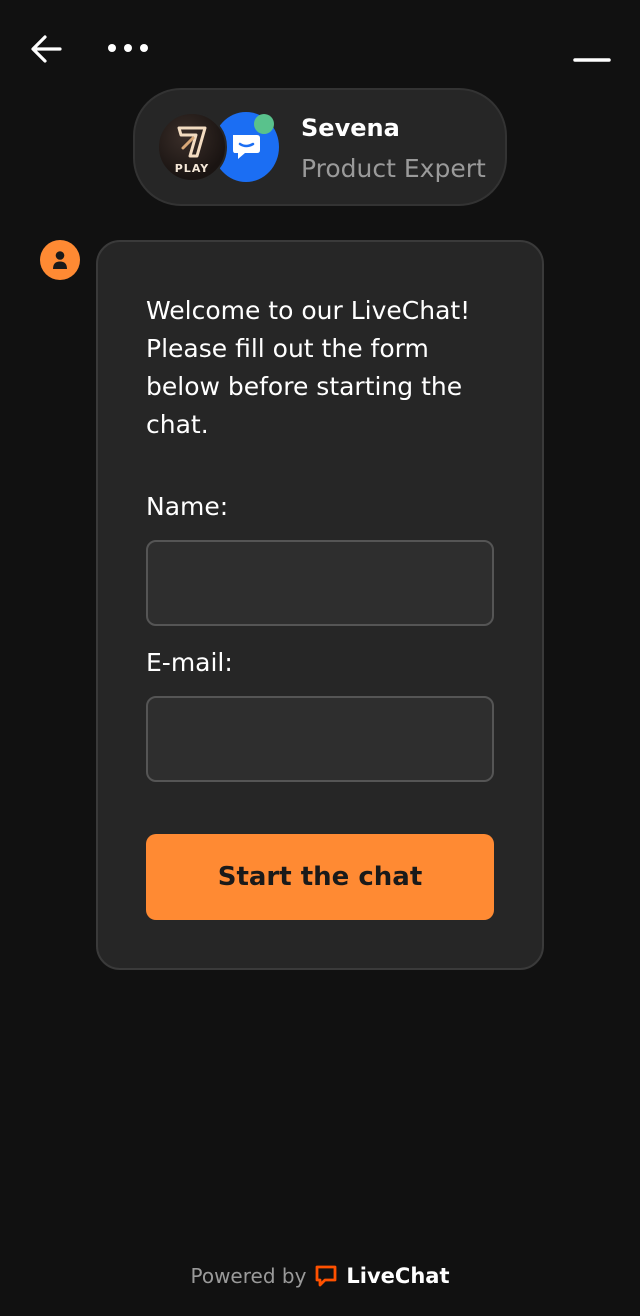  I want to click on minimize-icon, so click(592, 60).